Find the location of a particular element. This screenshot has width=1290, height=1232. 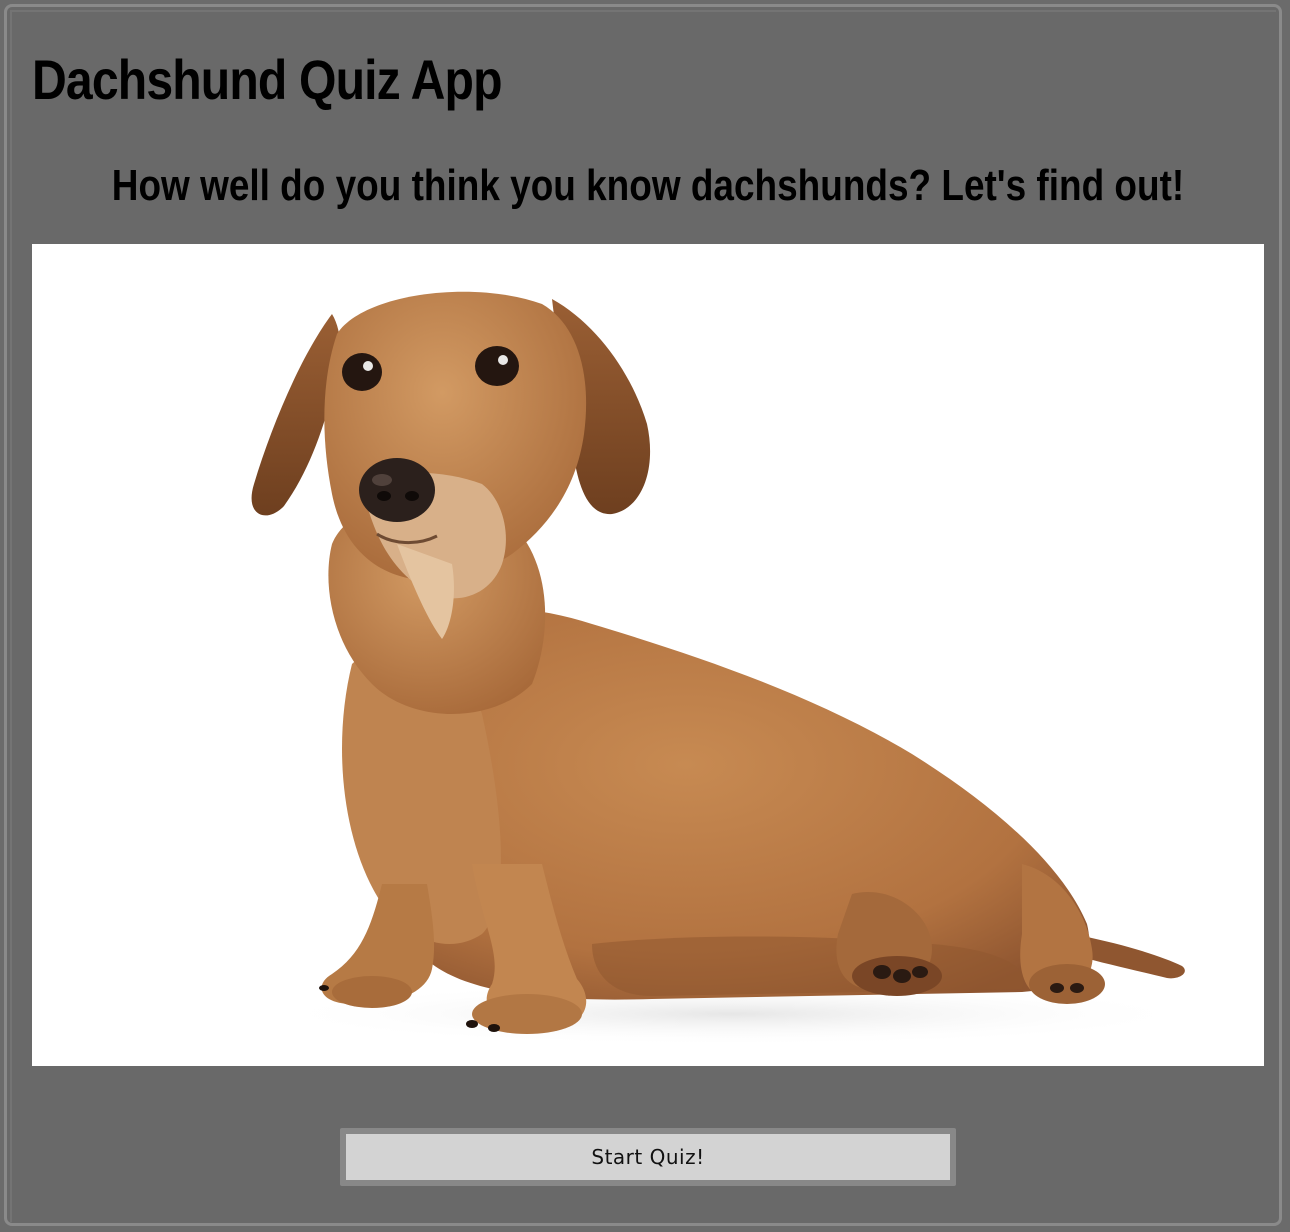

app-title: Dachshund Quiz App is located at coordinates (267, 79).